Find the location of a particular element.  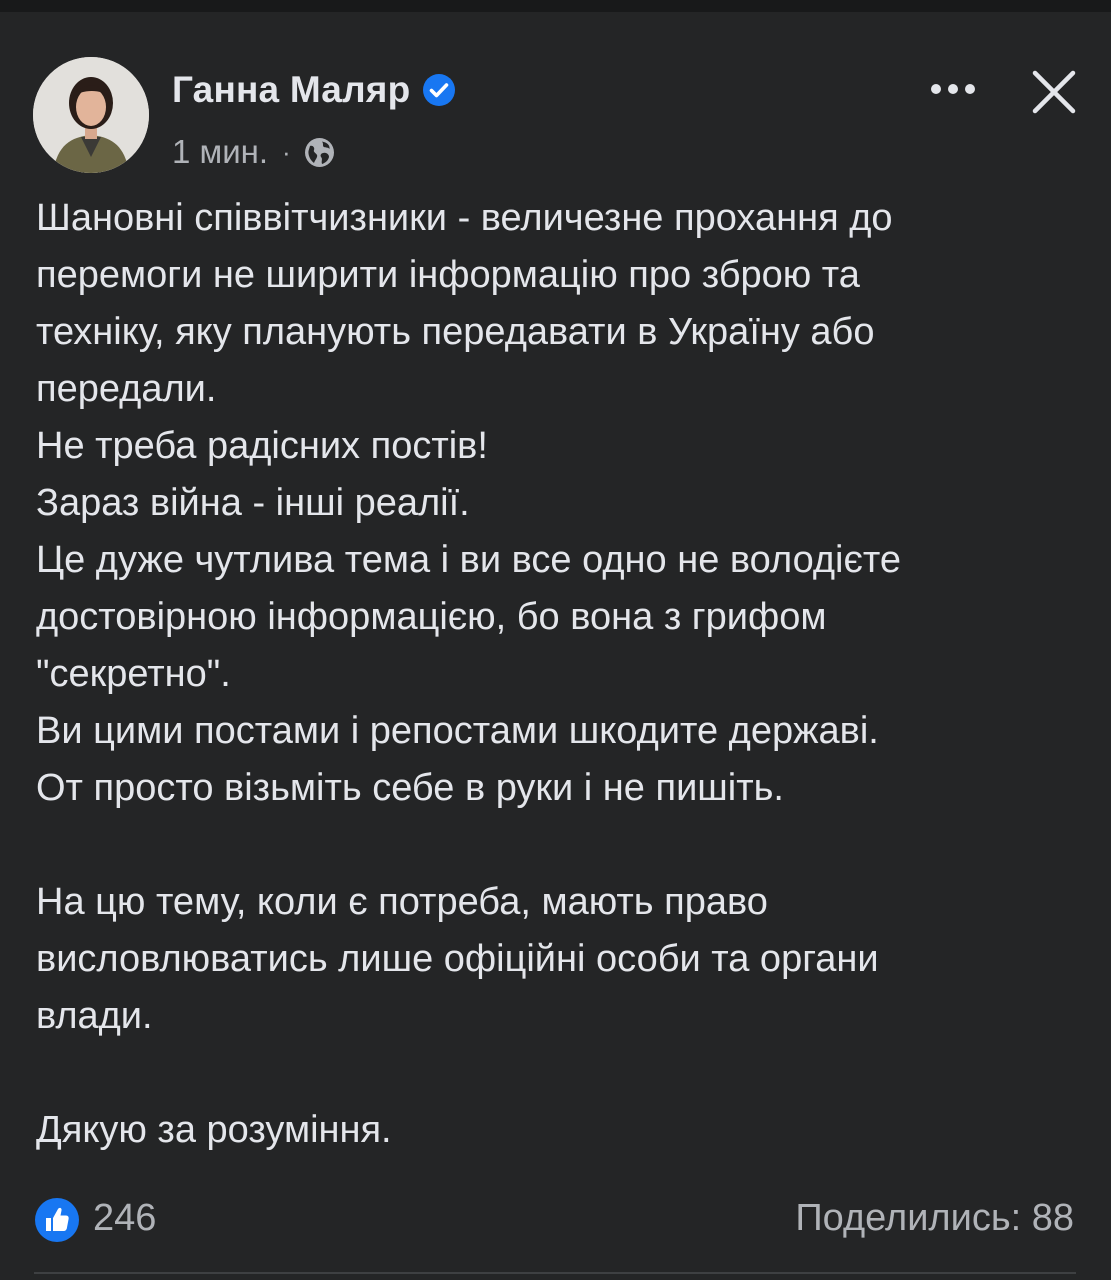

post-text-line: "секретно". is located at coordinates (133, 674).